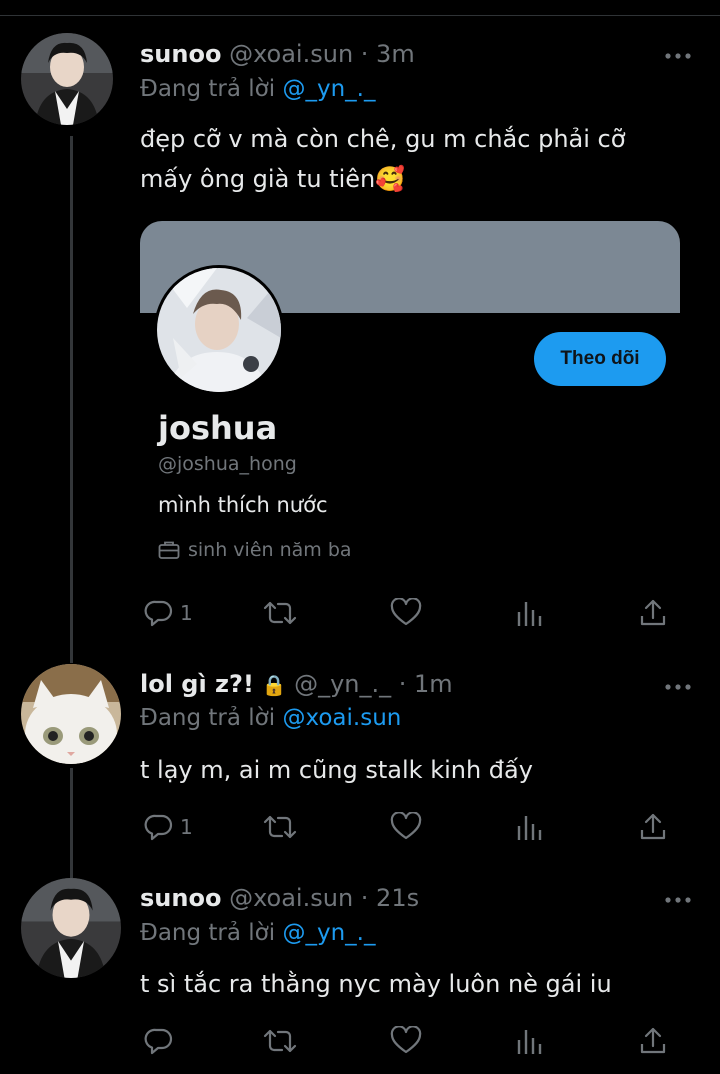 This screenshot has width=720, height=1074. Describe the element at coordinates (336, 770) in the screenshot. I see `tweet-text-line-1: t lạy m, ai m cũng stalk kinh đấy` at that location.